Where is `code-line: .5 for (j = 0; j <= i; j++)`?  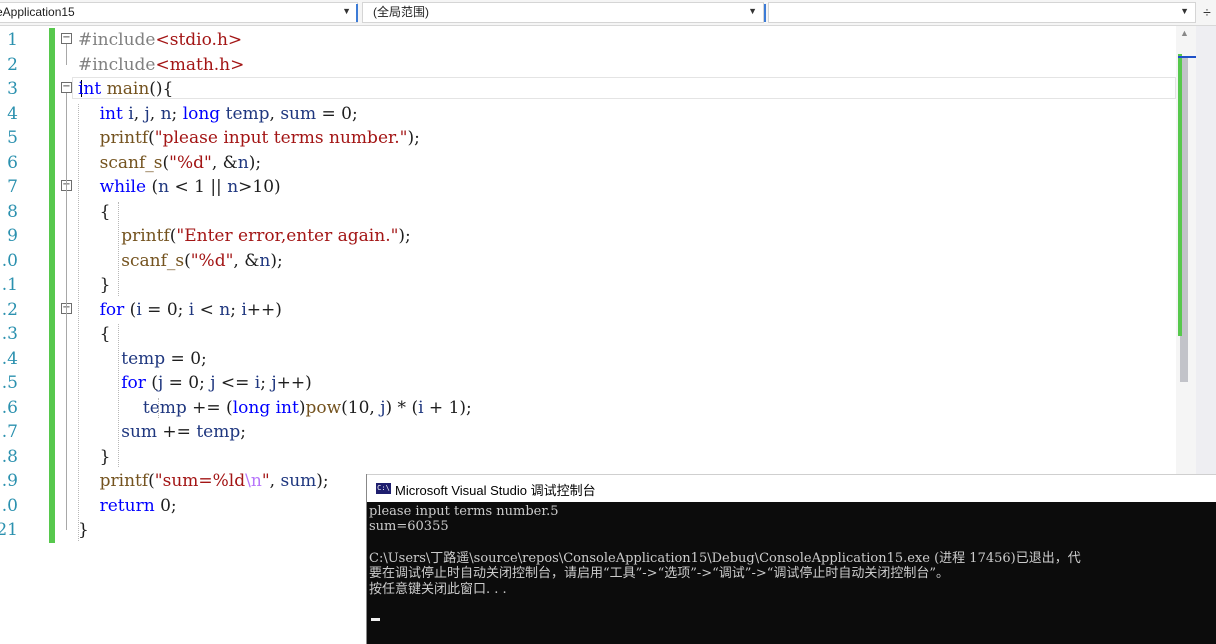 code-line: .5 for (j = 0; j <= i; j++) is located at coordinates (590, 383).